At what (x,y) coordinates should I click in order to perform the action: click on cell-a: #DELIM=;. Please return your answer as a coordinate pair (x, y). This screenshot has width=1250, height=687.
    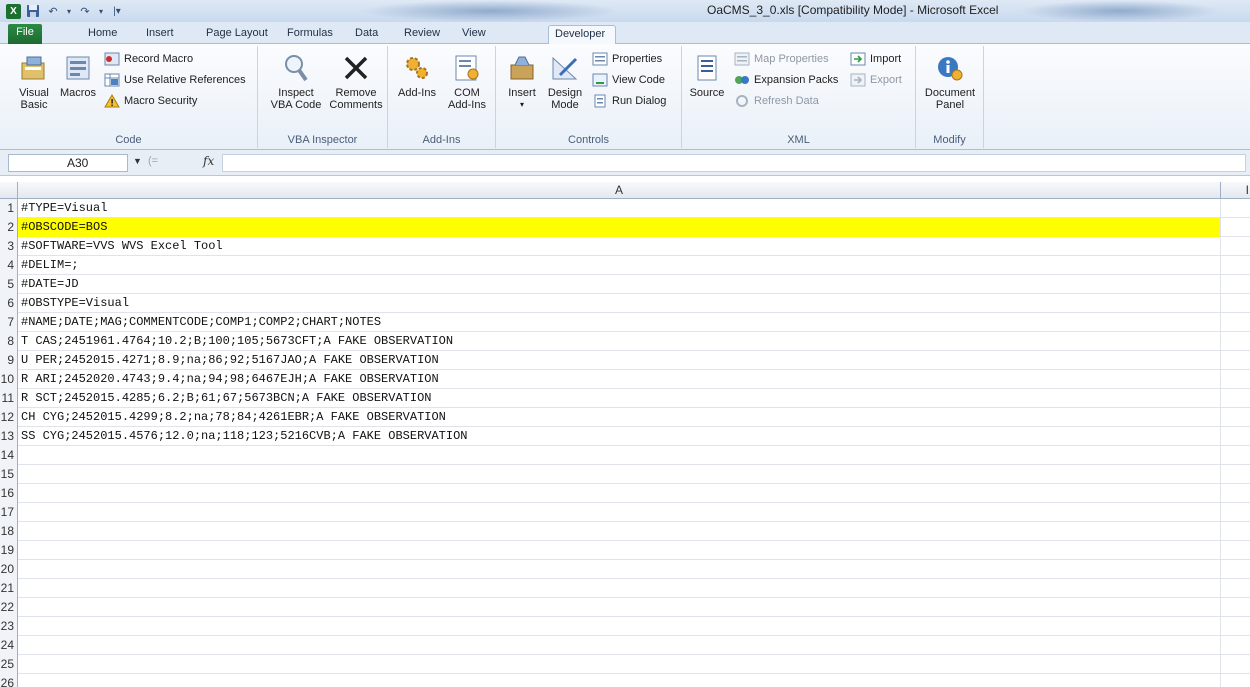
    Looking at the image, I should click on (619, 265).